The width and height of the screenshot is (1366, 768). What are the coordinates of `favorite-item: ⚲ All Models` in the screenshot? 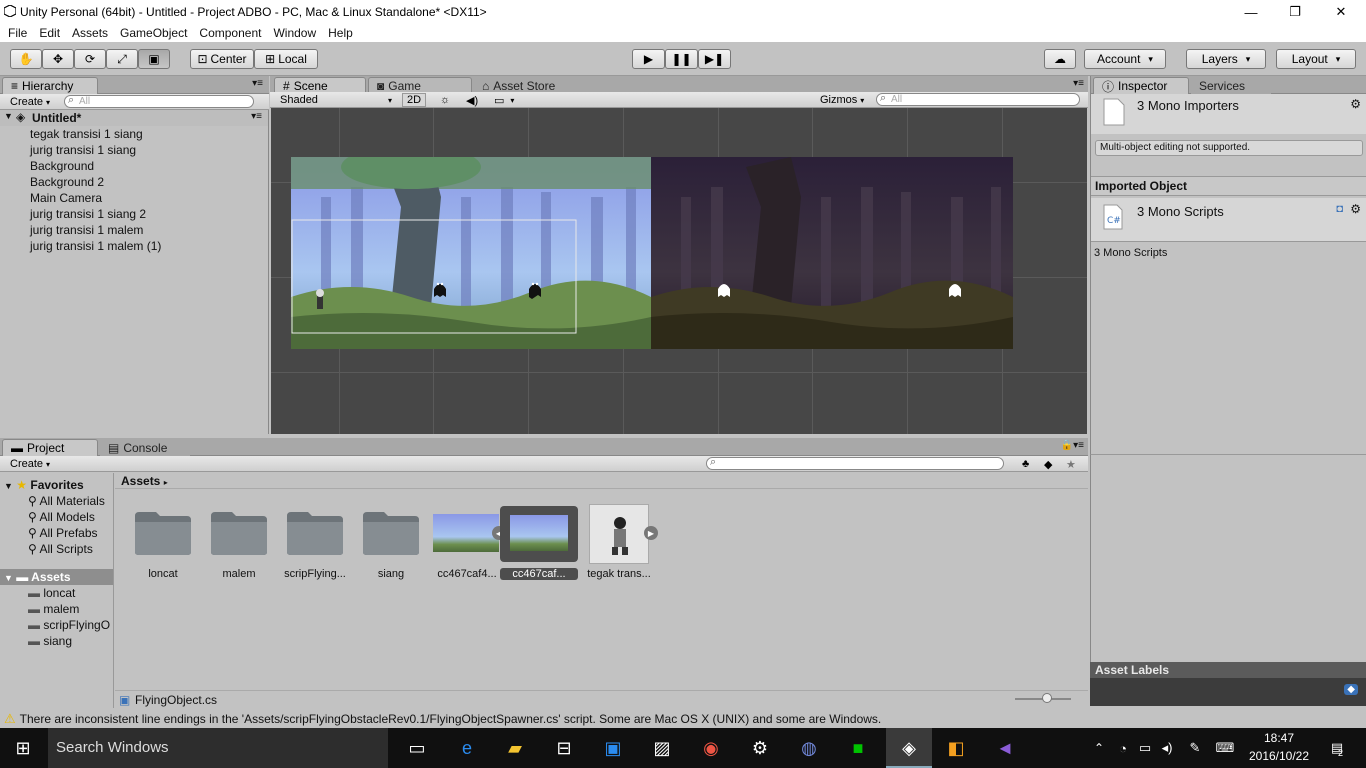 It's located at (61, 517).